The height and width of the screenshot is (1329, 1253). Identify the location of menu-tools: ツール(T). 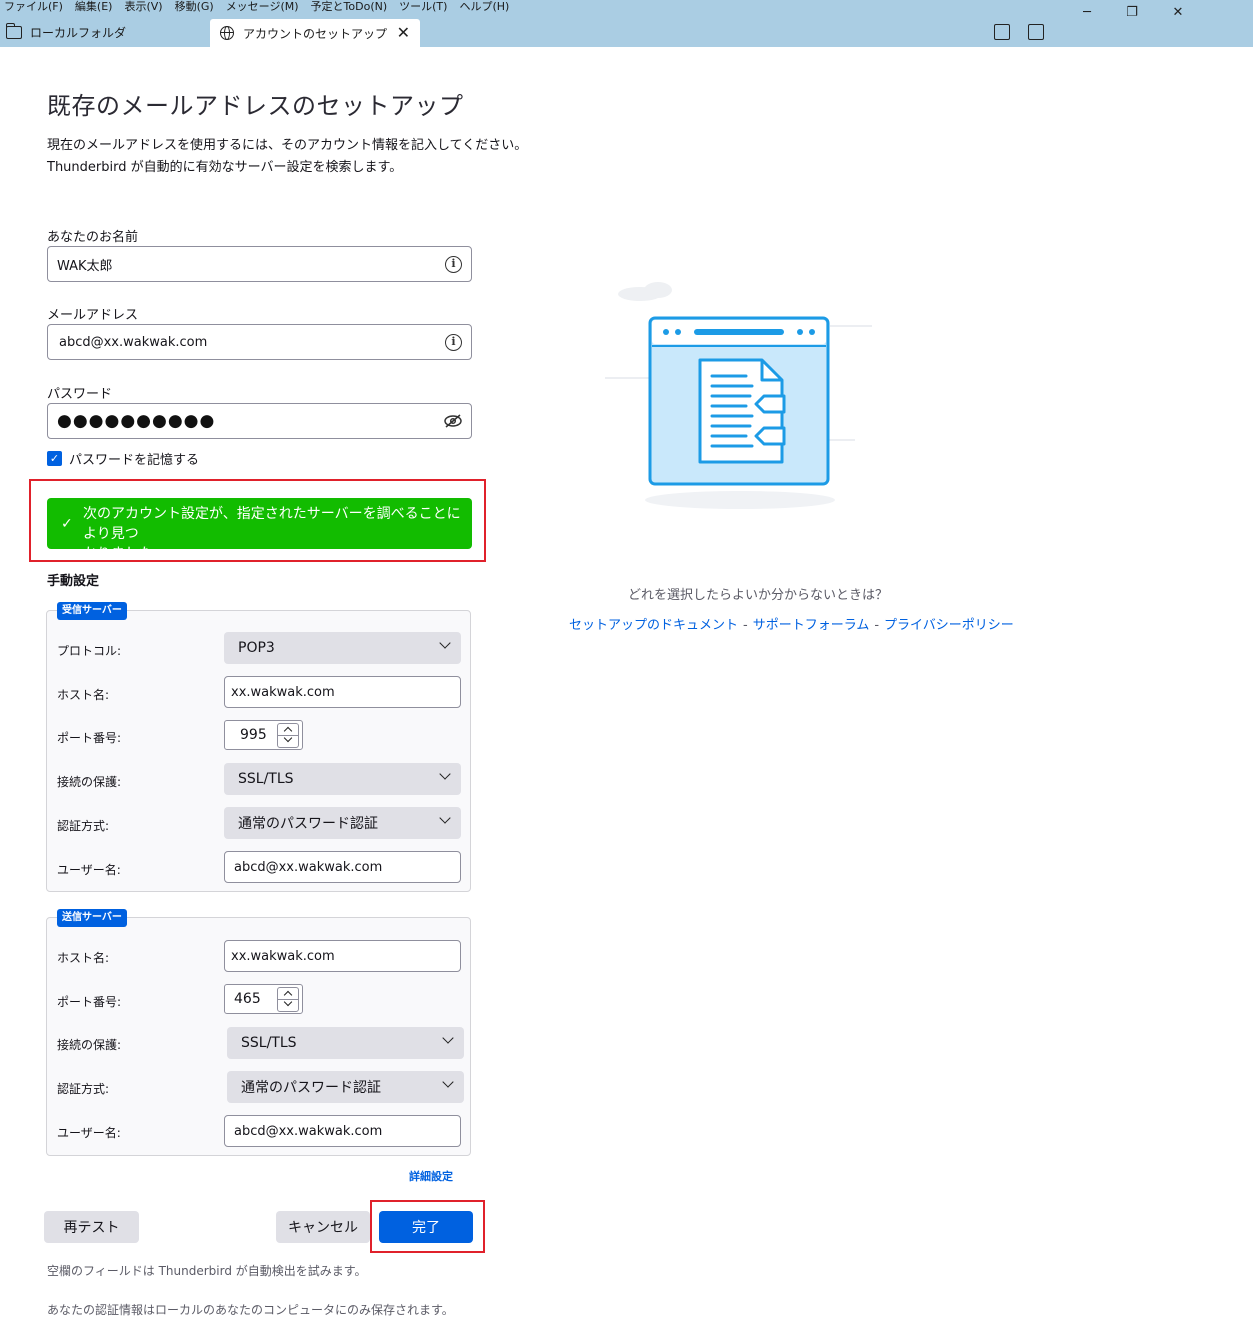
(423, 8).